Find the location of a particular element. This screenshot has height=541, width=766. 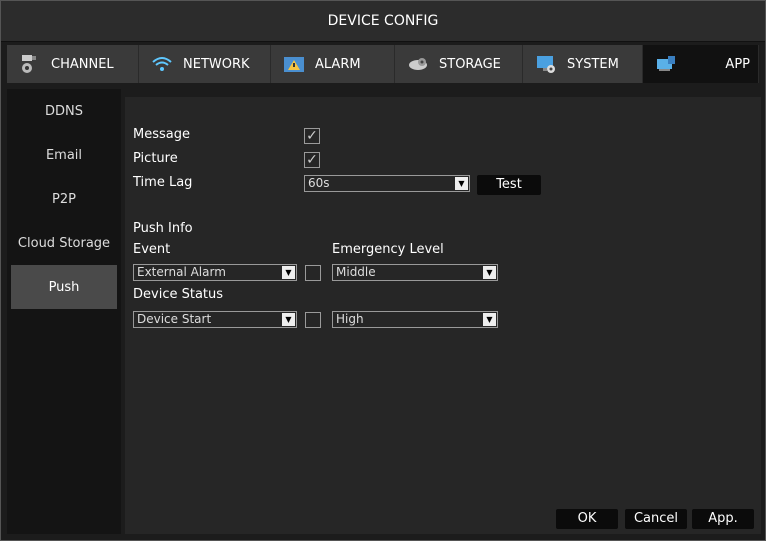

tab-channel-label: CHANNEL is located at coordinates (82, 64).